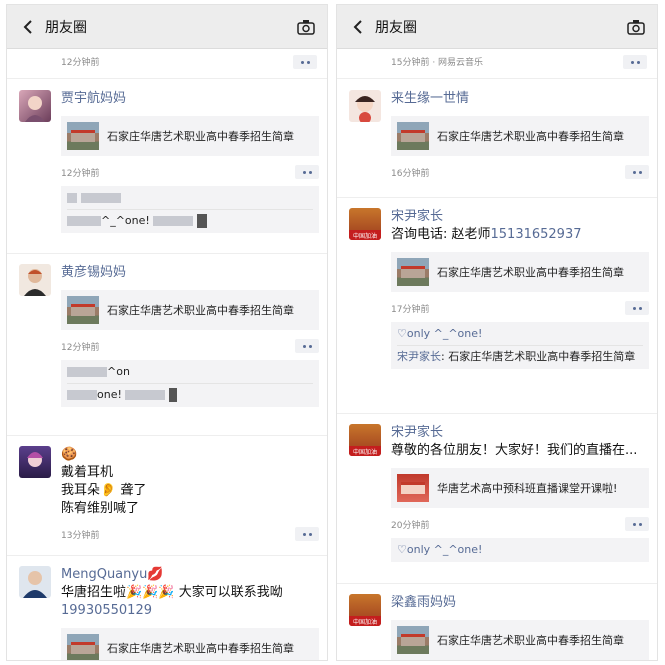 This screenshot has height=665, width=665. I want to click on comment-box: ♡only ^_^one!, so click(520, 550).